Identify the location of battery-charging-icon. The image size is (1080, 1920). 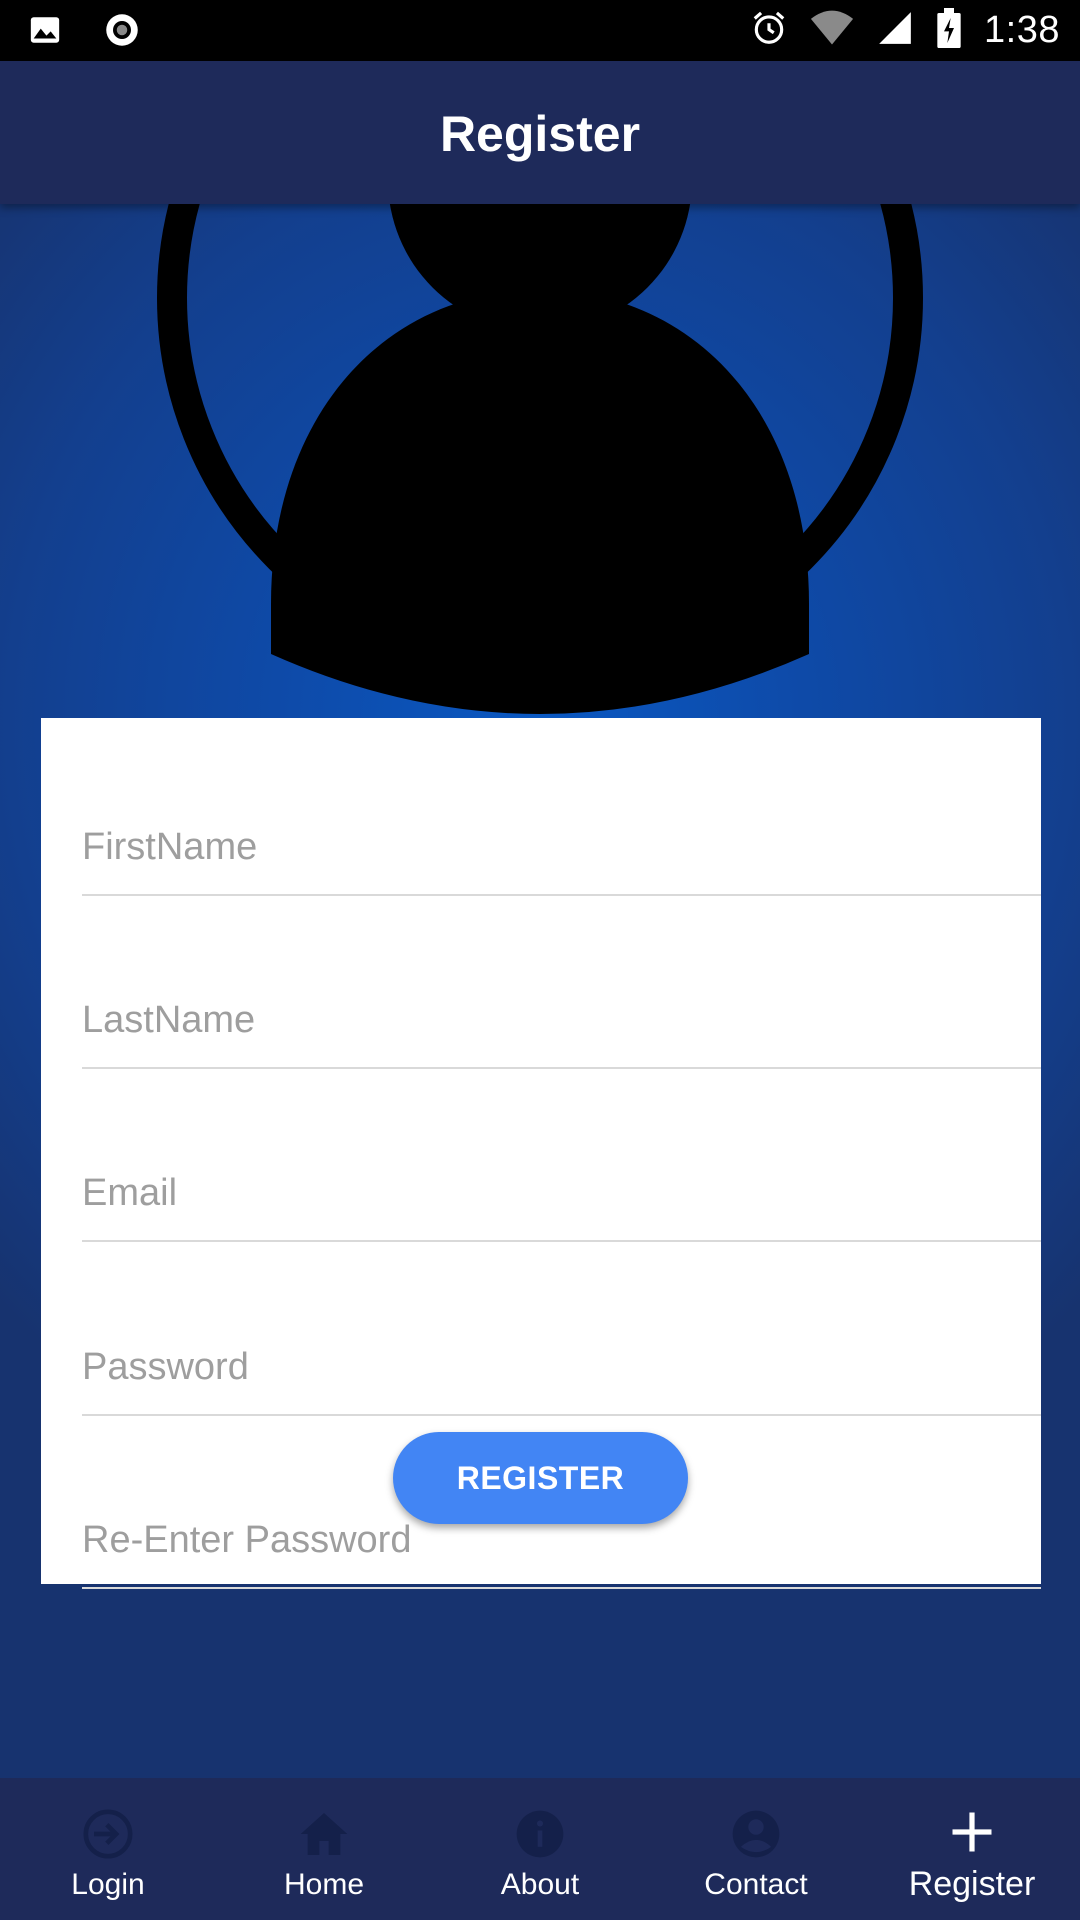
(949, 30).